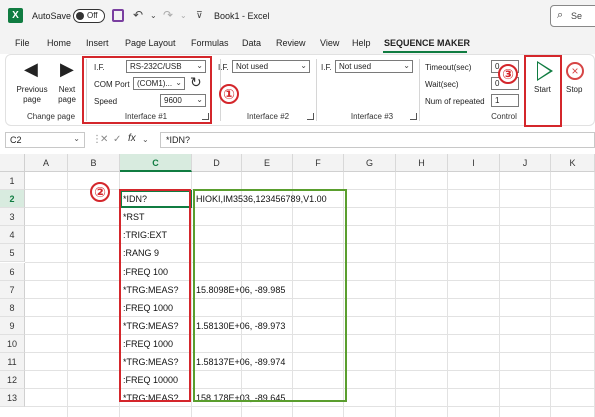 Image resolution: width=595 pixels, height=417 pixels. What do you see at coordinates (413, 116) in the screenshot?
I see `interface3-launcher-icon` at bounding box center [413, 116].